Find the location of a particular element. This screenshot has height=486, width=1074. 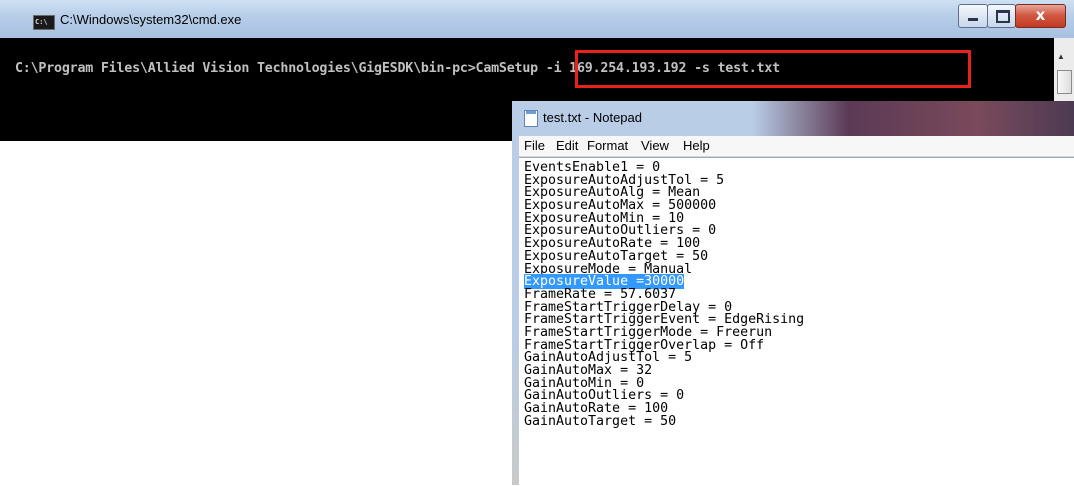

selected-text-line: ExposureValue =30000 is located at coordinates (604, 282).